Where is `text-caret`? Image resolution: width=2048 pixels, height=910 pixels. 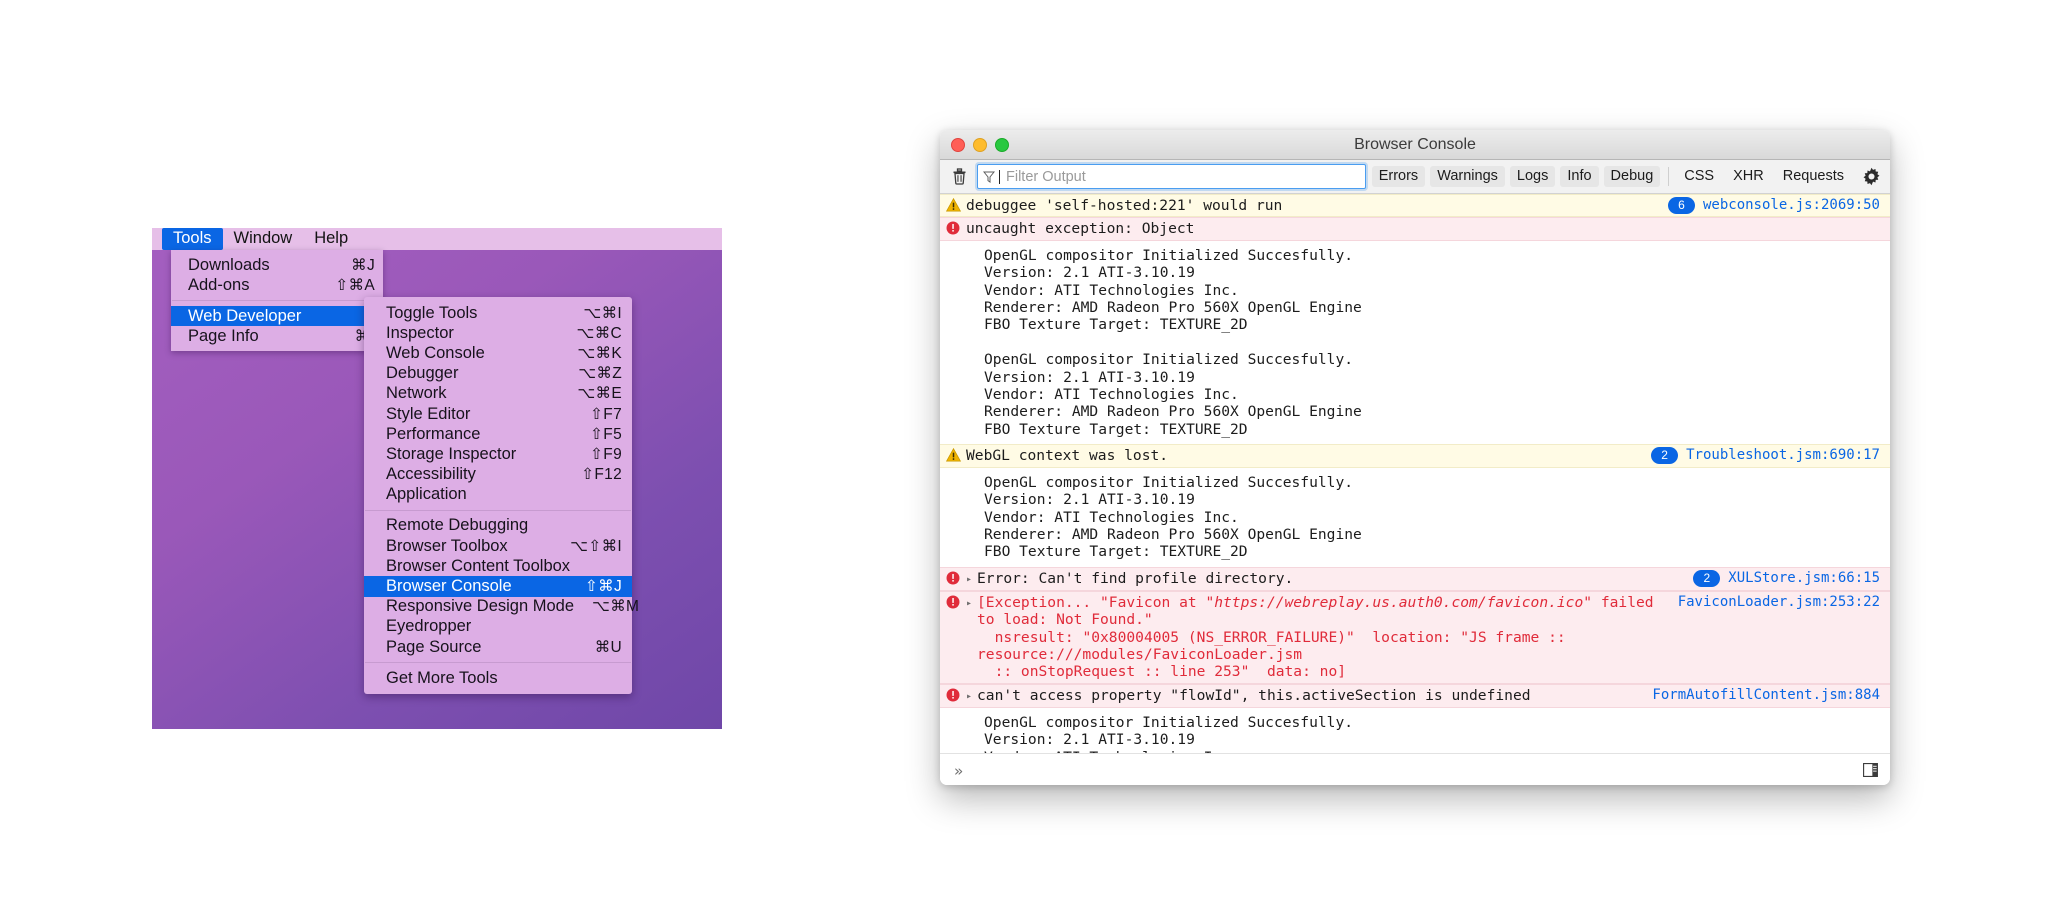 text-caret is located at coordinates (999, 176).